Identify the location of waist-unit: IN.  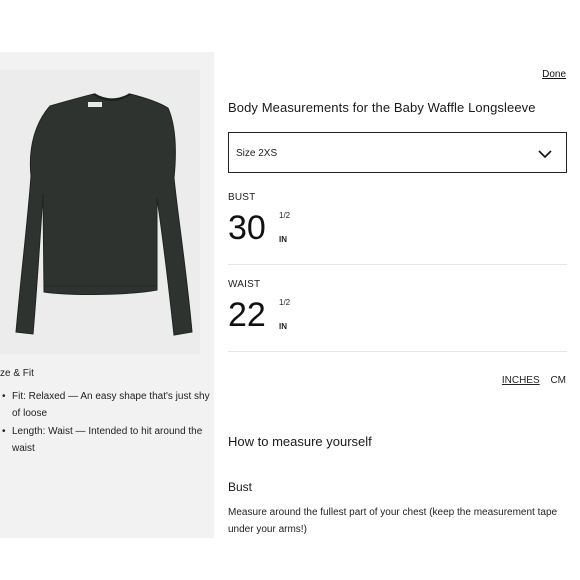
(283, 326).